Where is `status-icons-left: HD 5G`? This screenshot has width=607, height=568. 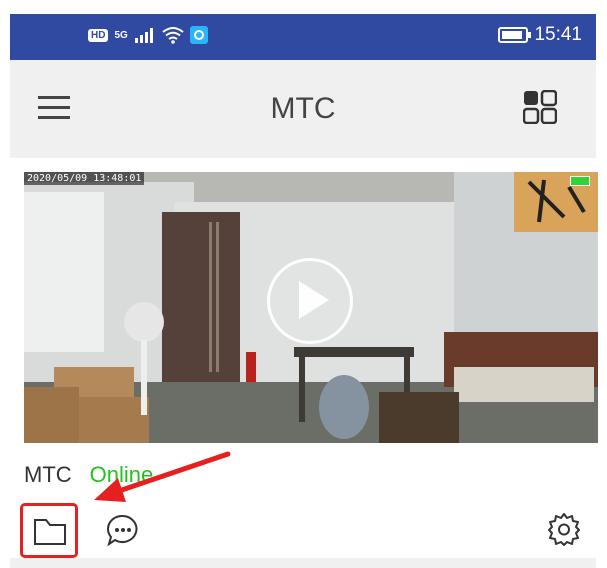
status-icons-left: HD 5G is located at coordinates (148, 35).